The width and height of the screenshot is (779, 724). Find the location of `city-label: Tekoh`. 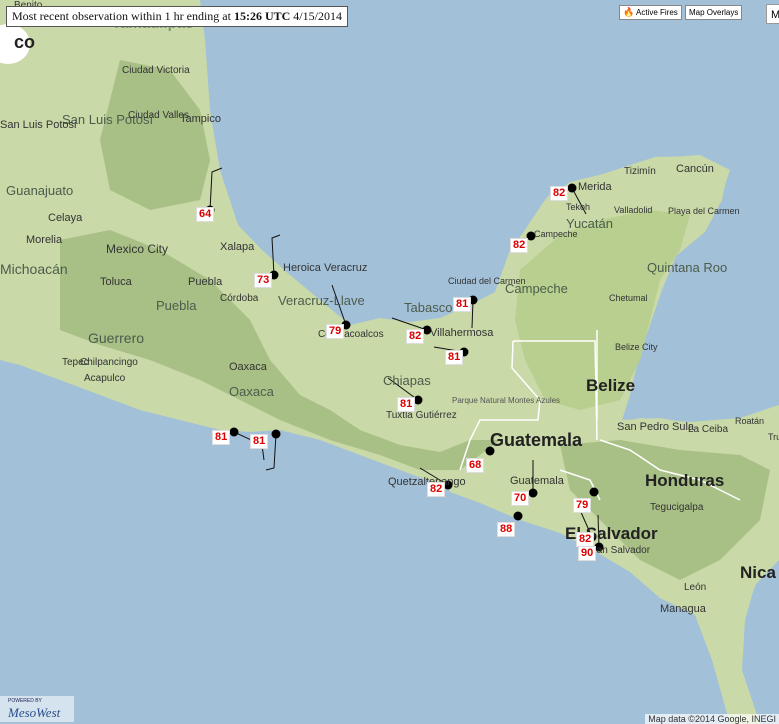

city-label: Tekoh is located at coordinates (578, 207).